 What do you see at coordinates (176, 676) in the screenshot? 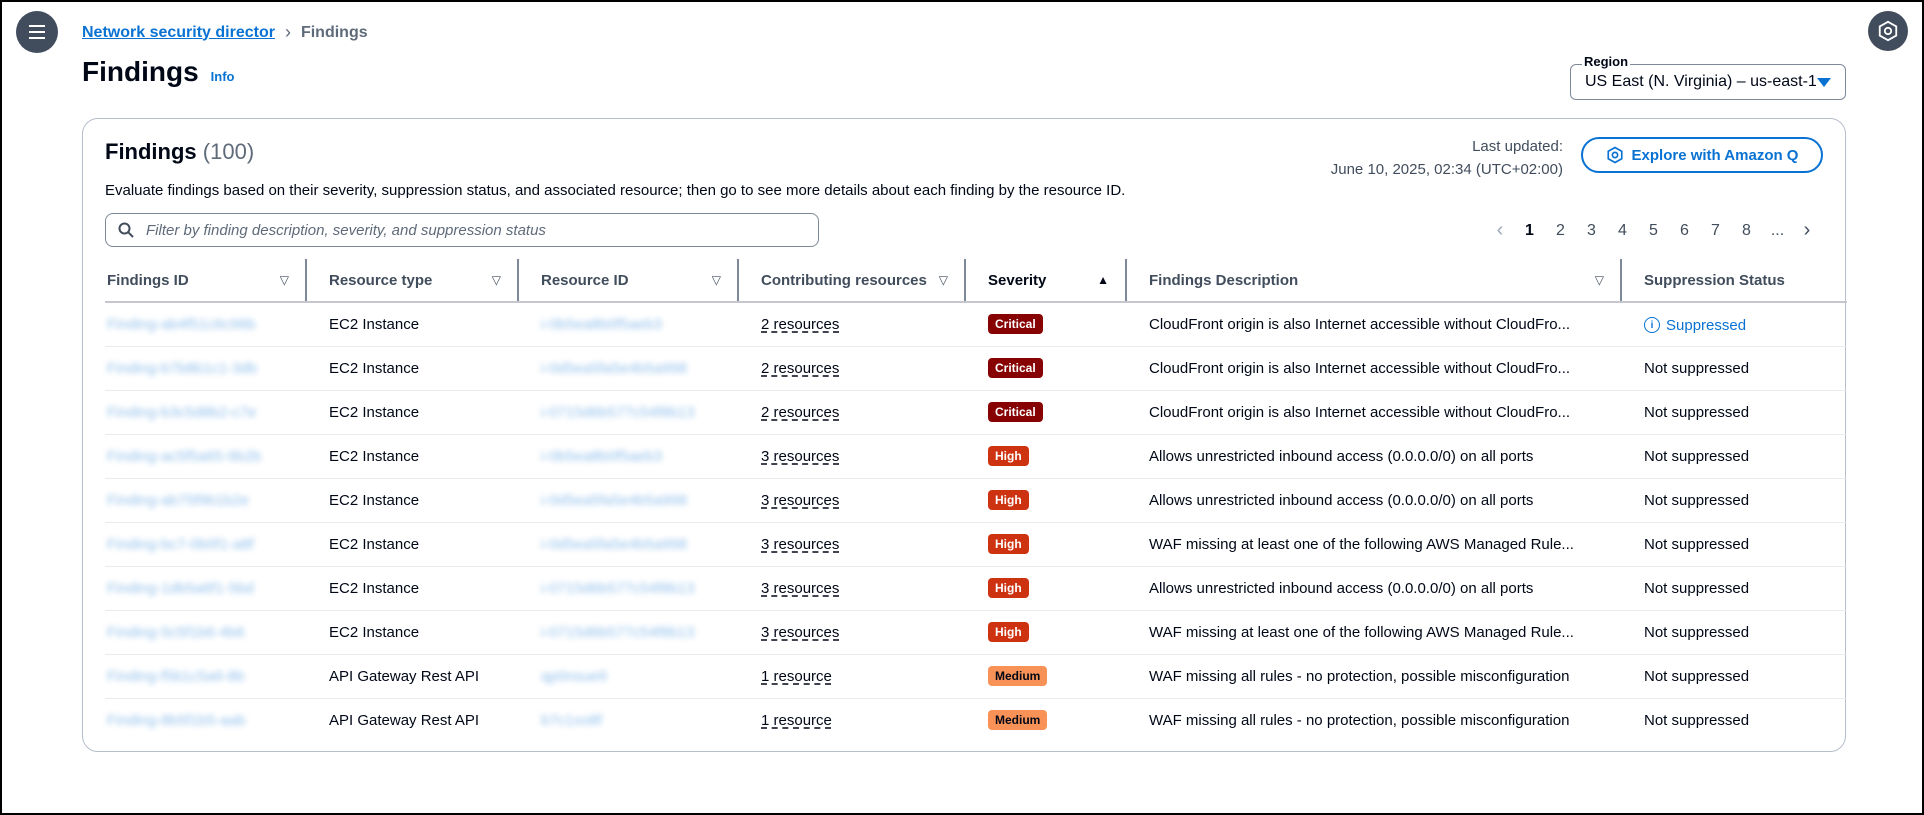
I see `findings-id-link: Finding-f5b1c5a6-8b` at bounding box center [176, 676].